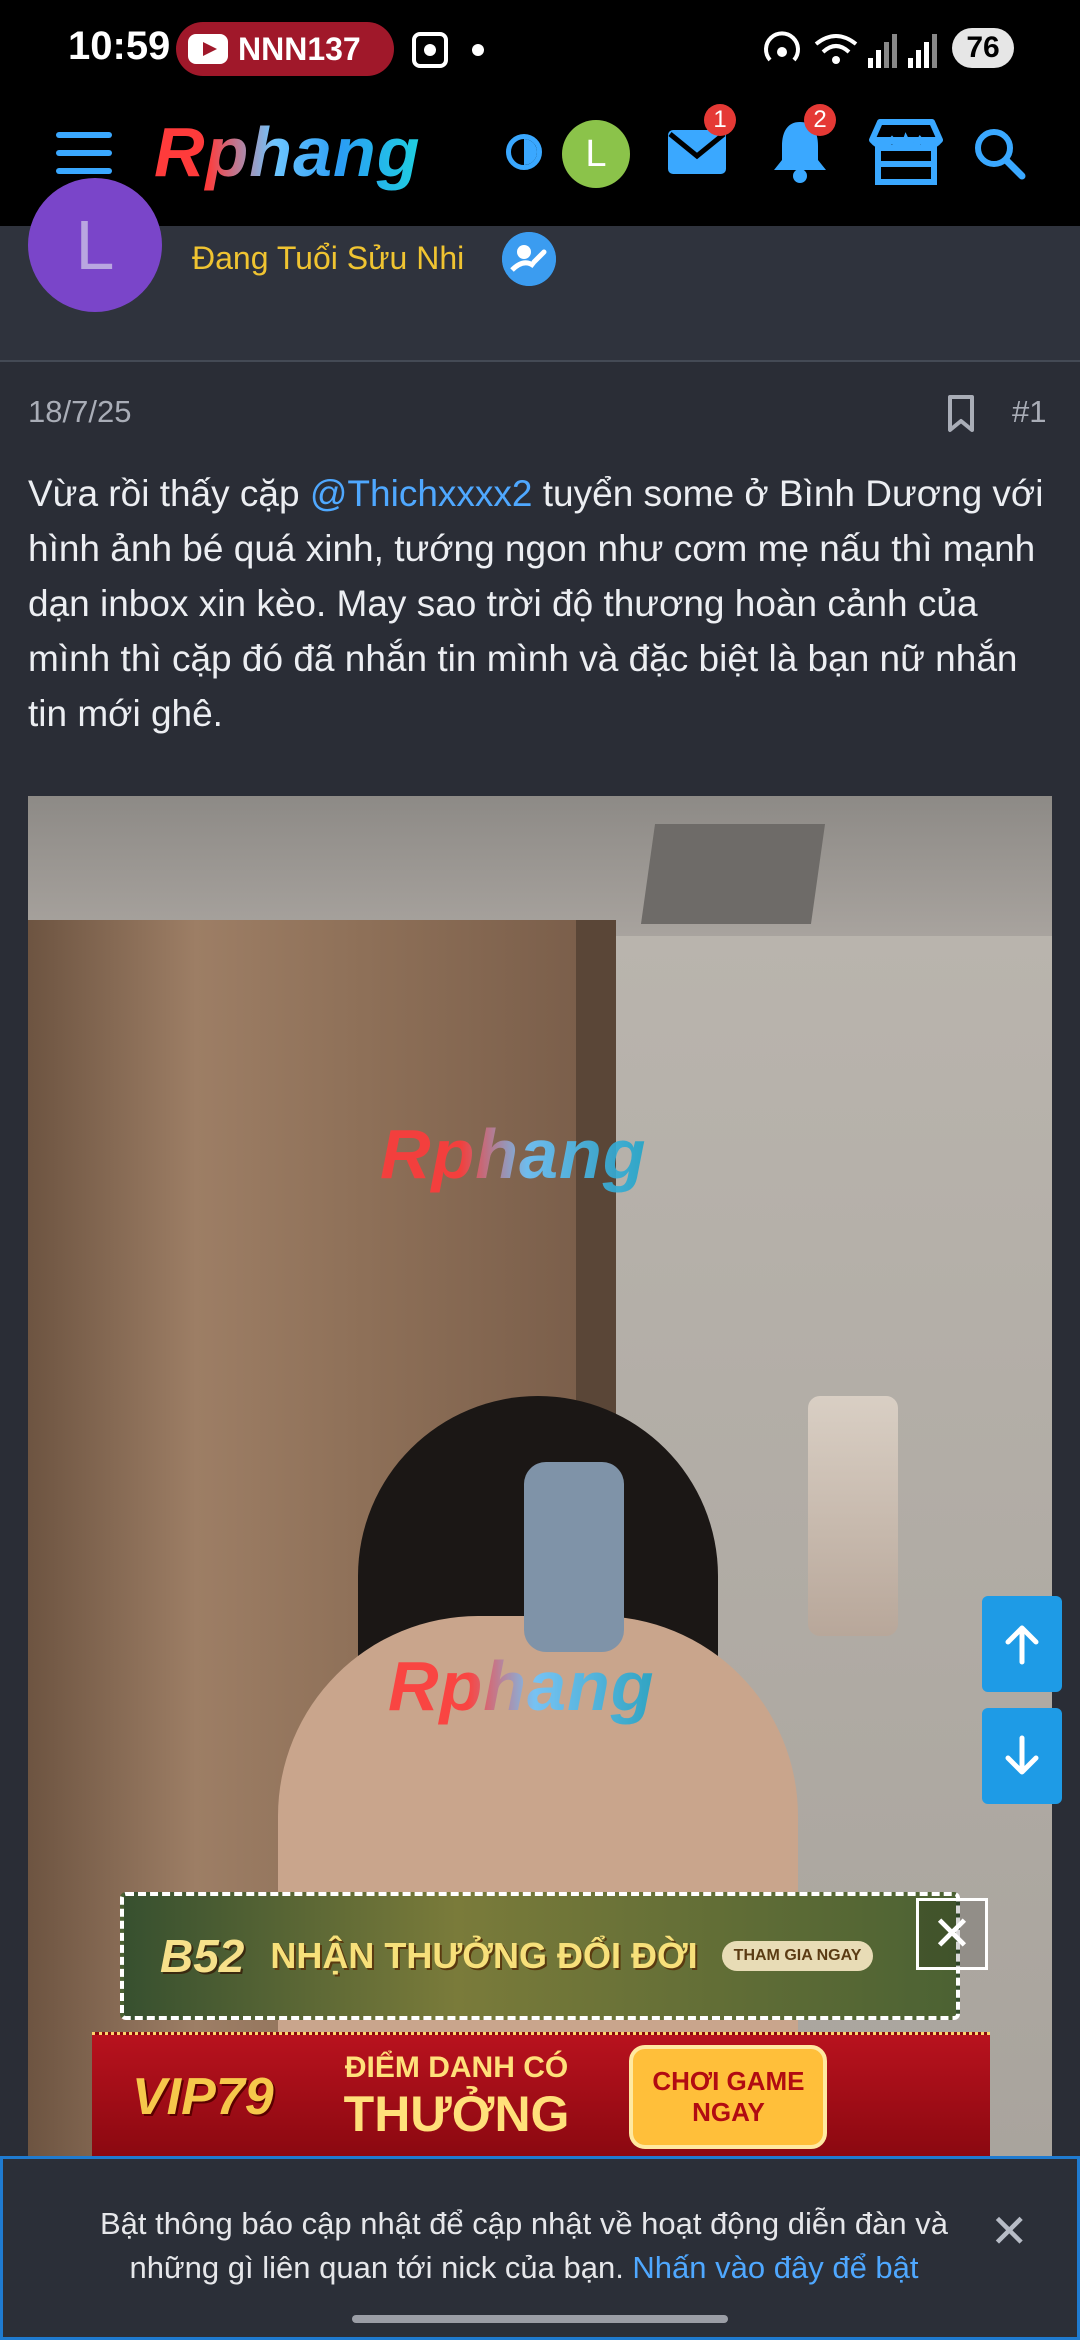 The height and width of the screenshot is (2340, 1080). Describe the element at coordinates (456, 2067) in the screenshot. I see `ad-vip-message-line1: ĐIỂM DANH CÓ` at that location.